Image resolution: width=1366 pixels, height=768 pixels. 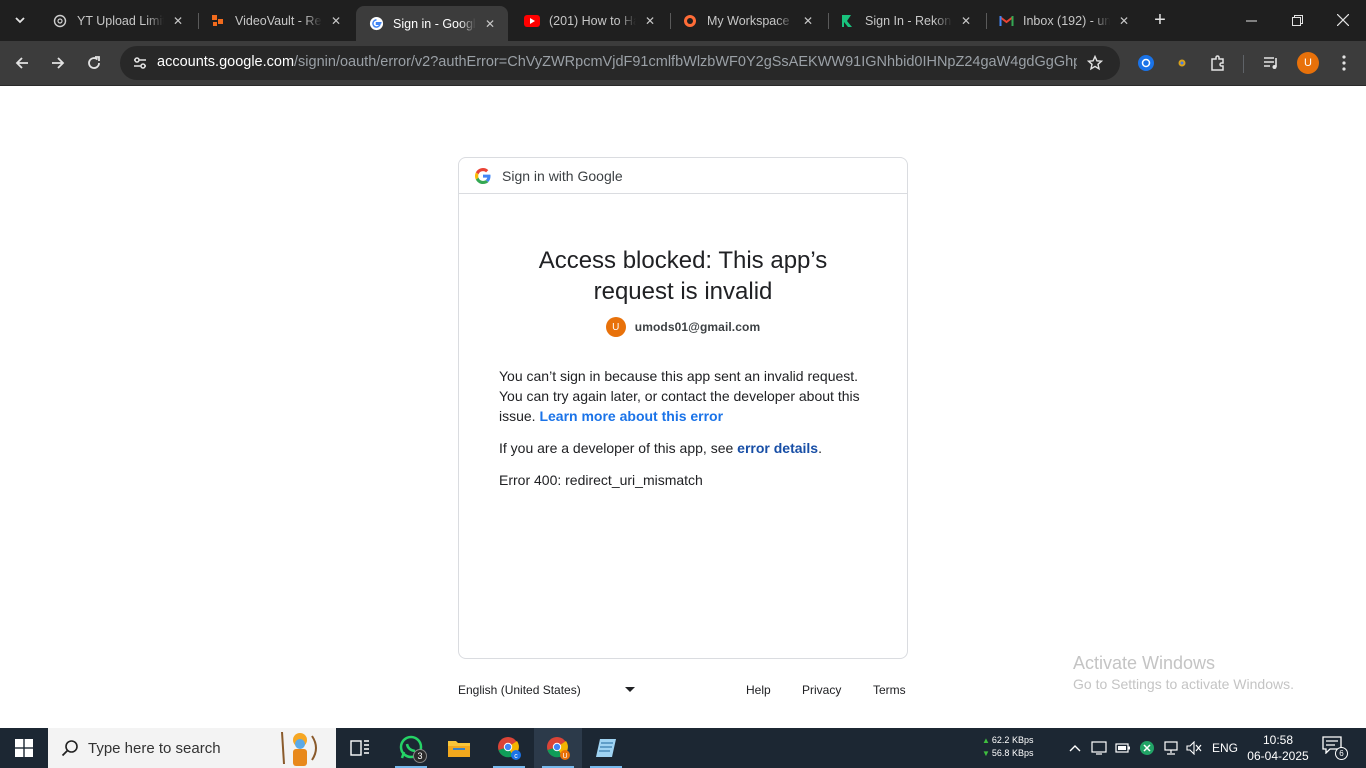 What do you see at coordinates (683, 260) in the screenshot?
I see `heading-line-1: Access blocked: This app’s` at bounding box center [683, 260].